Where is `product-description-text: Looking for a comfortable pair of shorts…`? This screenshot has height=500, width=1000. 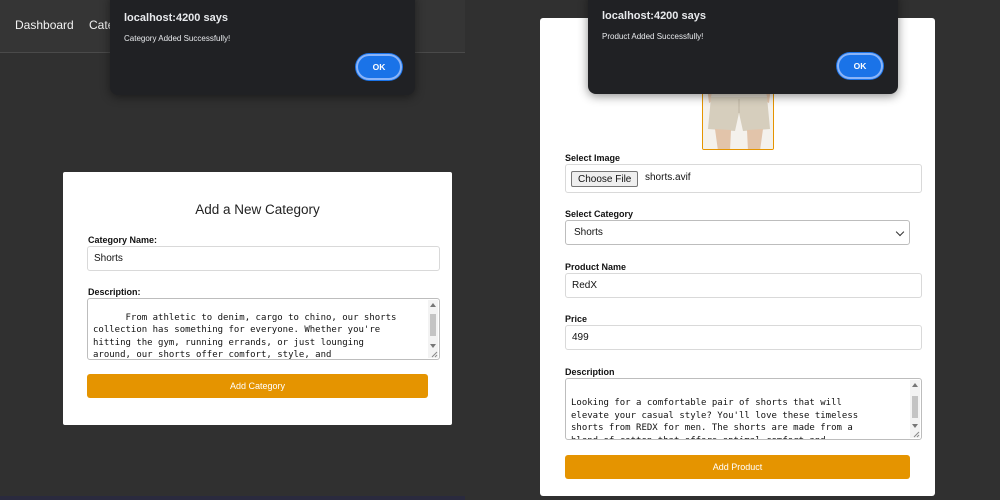 product-description-text: Looking for a comfortable pair of shorts… is located at coordinates (715, 418).